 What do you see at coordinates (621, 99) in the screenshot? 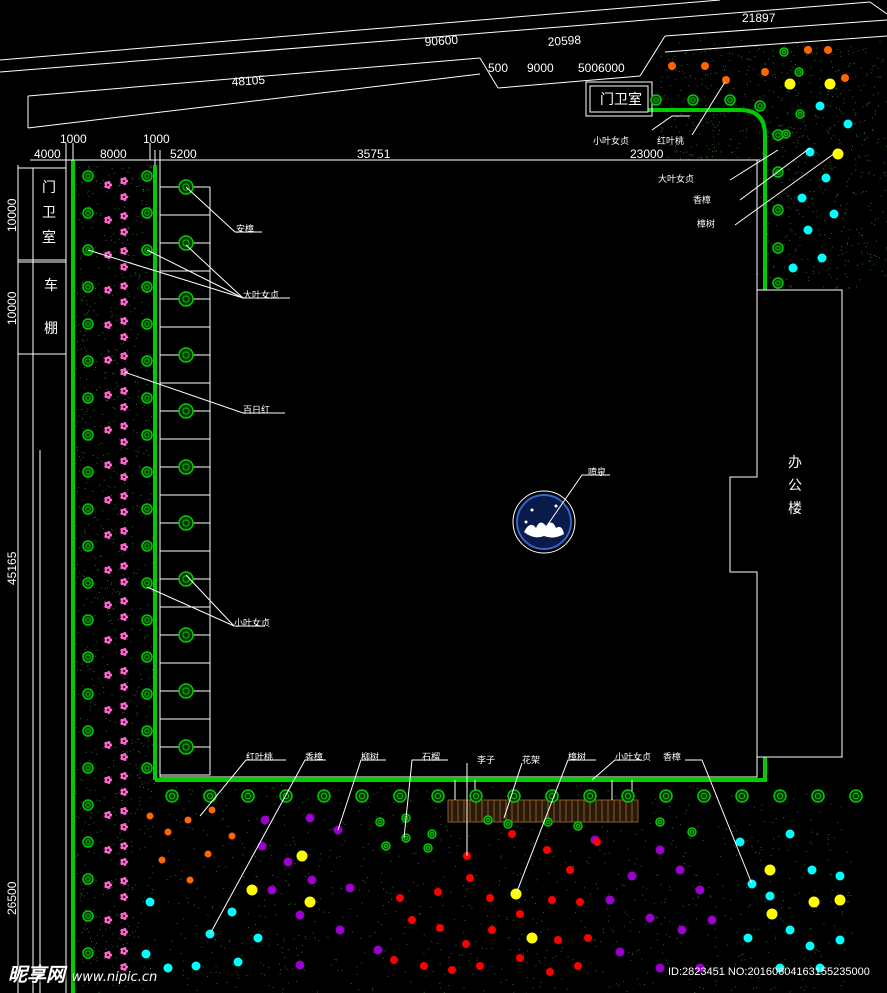
I see `guard-room-top-label: 门卫室` at bounding box center [621, 99].